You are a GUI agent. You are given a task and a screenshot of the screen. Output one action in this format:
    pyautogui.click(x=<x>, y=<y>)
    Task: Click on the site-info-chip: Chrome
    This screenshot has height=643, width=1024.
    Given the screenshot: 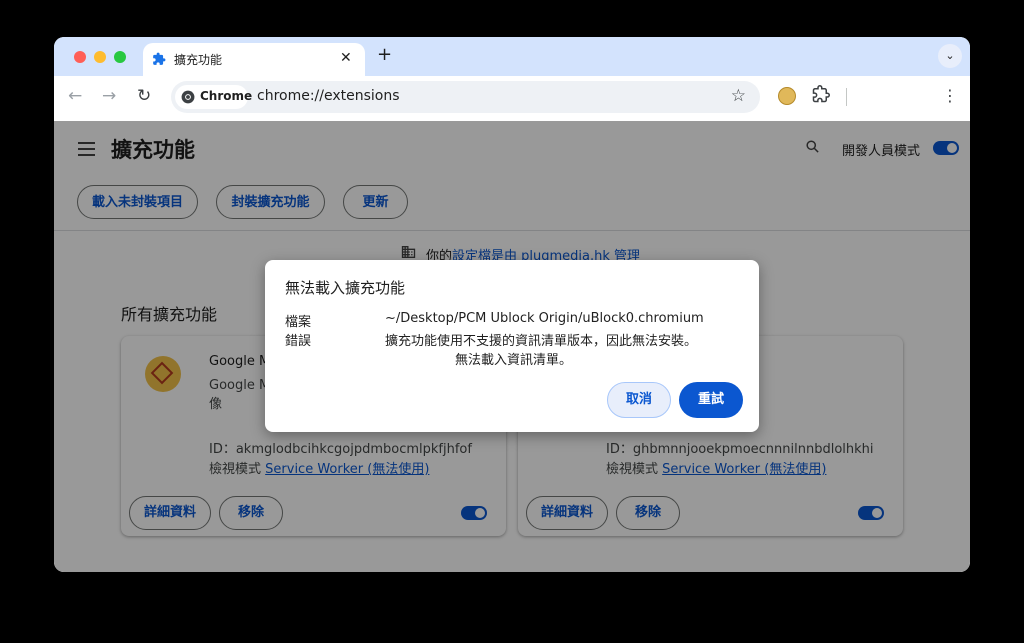 What is the action you would take?
    pyautogui.click(x=213, y=97)
    